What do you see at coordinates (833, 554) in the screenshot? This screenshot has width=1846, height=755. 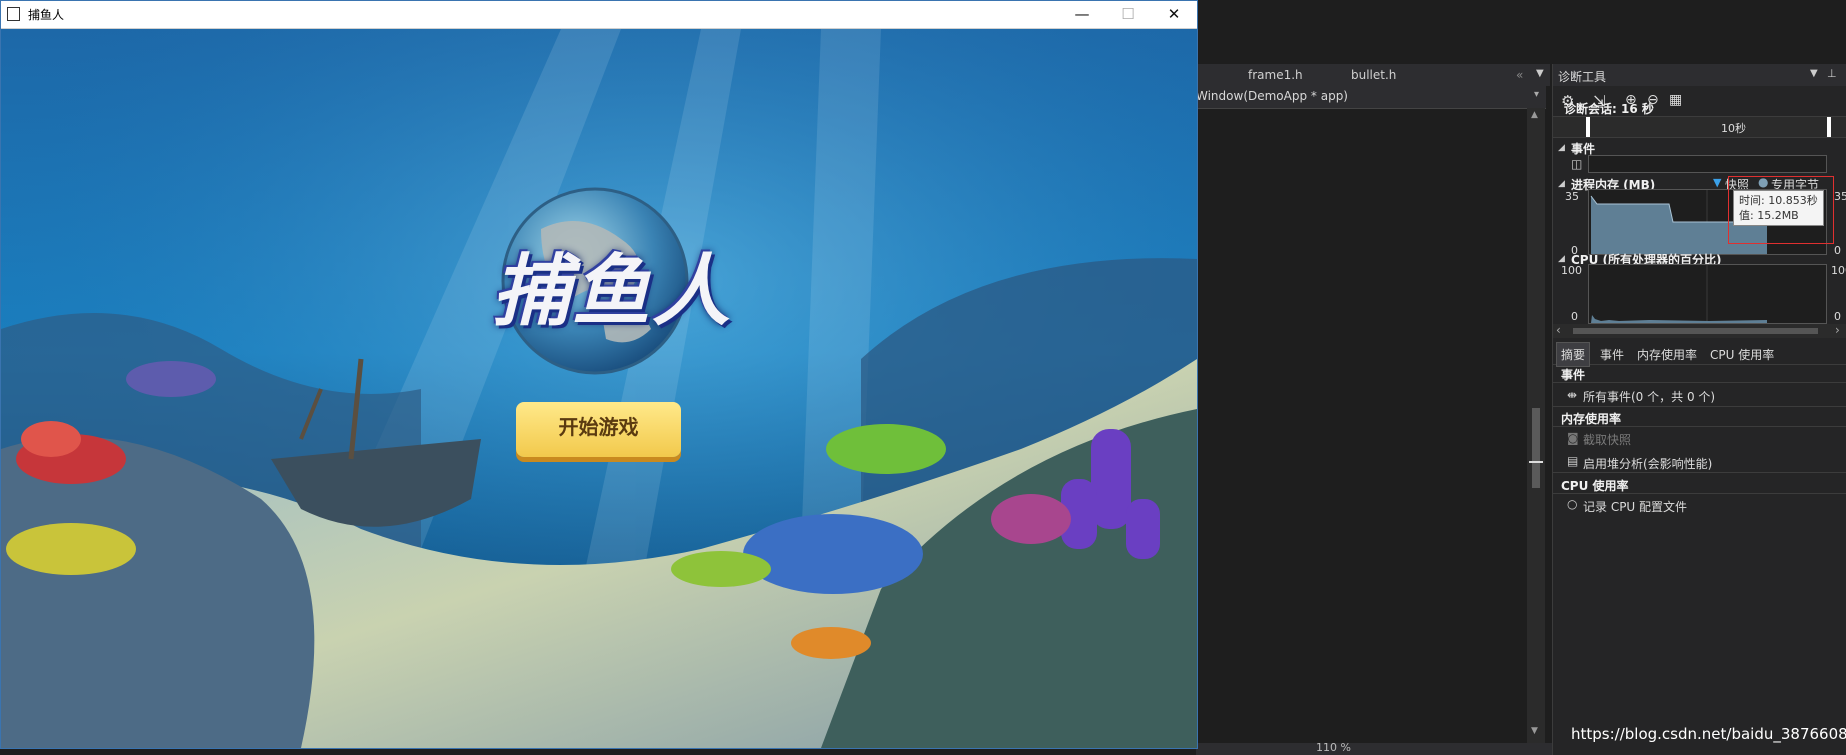 I see `blue-coral` at bounding box center [833, 554].